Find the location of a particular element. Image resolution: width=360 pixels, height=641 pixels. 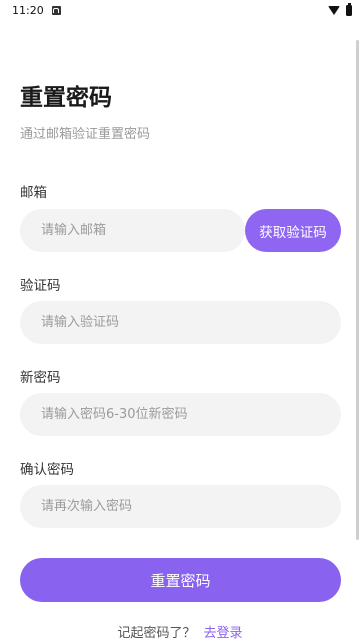

new-password-input is located at coordinates (190, 414).